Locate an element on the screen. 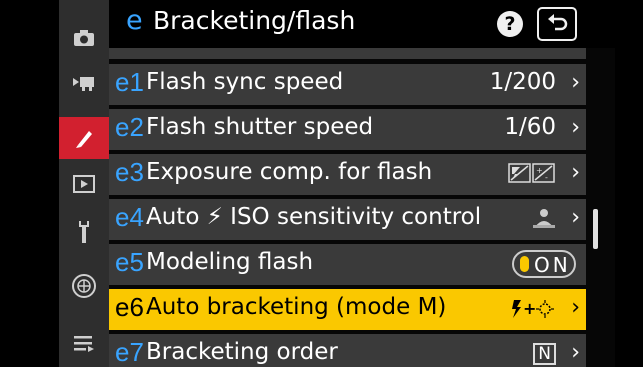 This screenshot has width=643, height=367. item-code: e6 is located at coordinates (129, 307).